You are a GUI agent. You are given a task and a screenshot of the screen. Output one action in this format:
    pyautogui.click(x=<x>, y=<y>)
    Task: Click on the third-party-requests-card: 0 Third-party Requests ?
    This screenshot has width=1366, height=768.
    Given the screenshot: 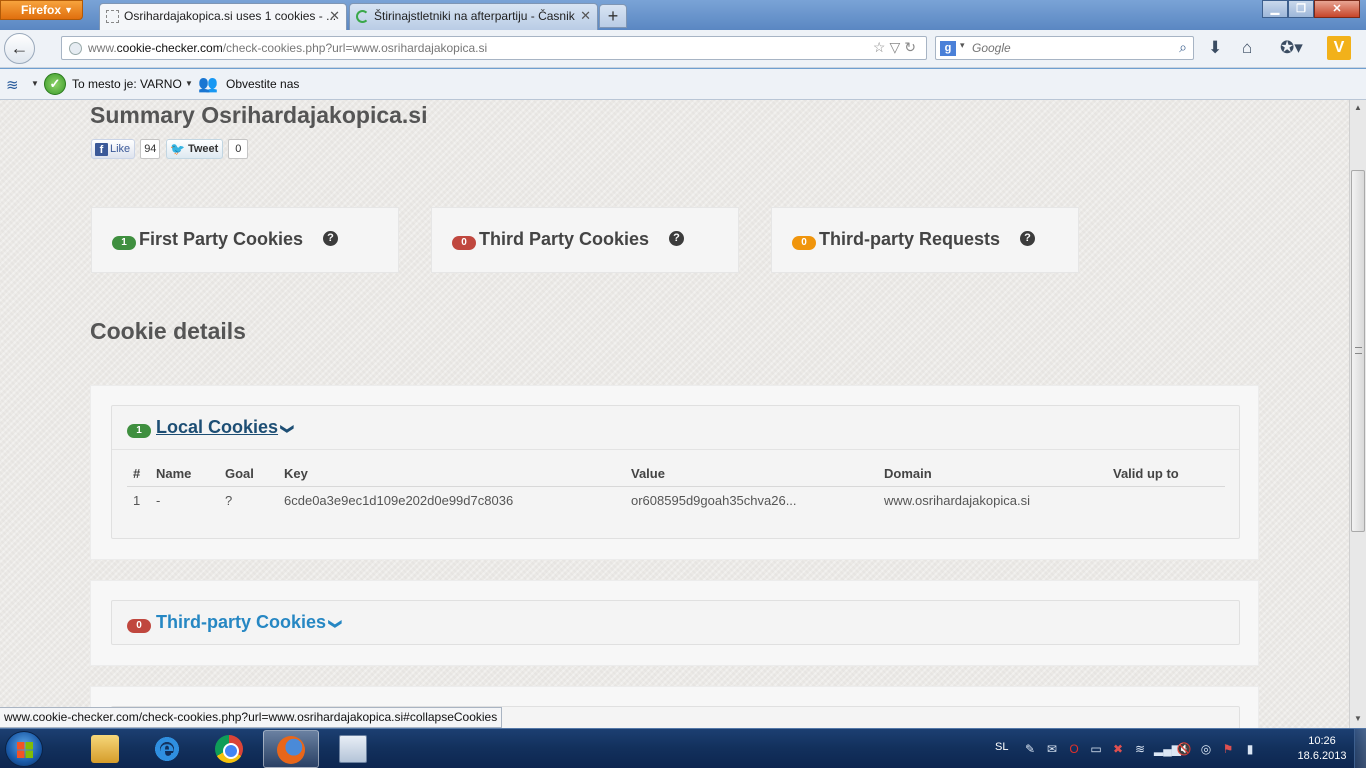 What is the action you would take?
    pyautogui.click(x=925, y=240)
    